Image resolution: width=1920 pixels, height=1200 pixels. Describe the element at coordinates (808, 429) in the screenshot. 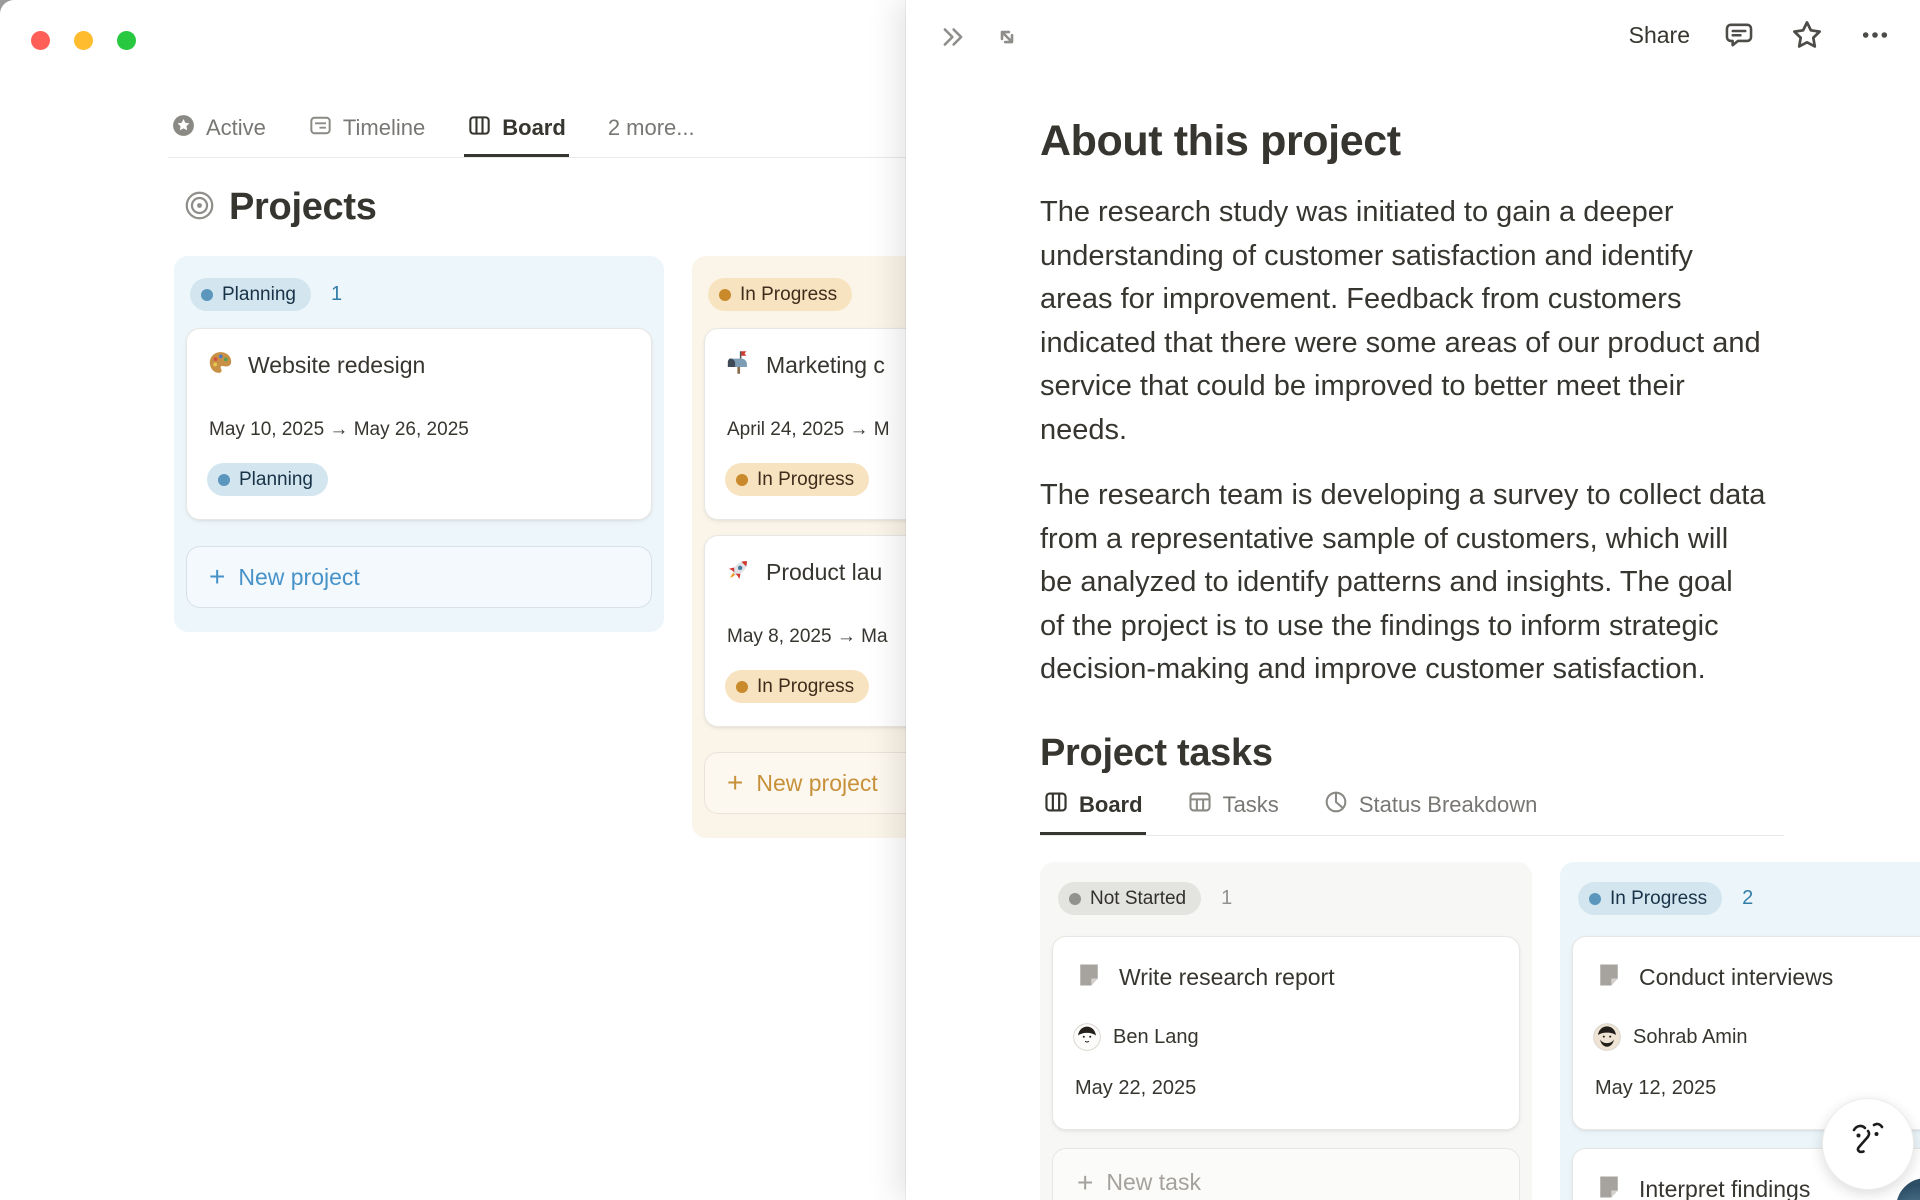

I see `card-date-range: April 24, 2025 → M` at that location.